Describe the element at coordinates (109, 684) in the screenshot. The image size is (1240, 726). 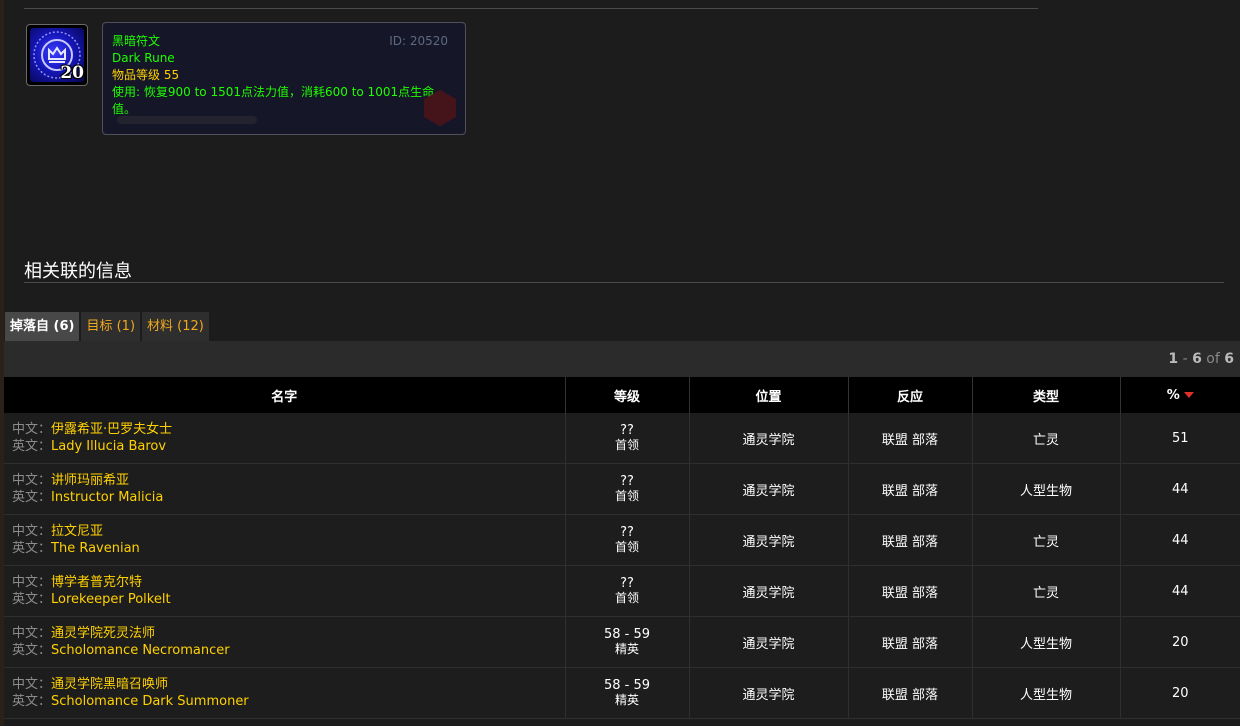
I see `npc-link-cn: 通灵学院黑暗召唤师` at that location.